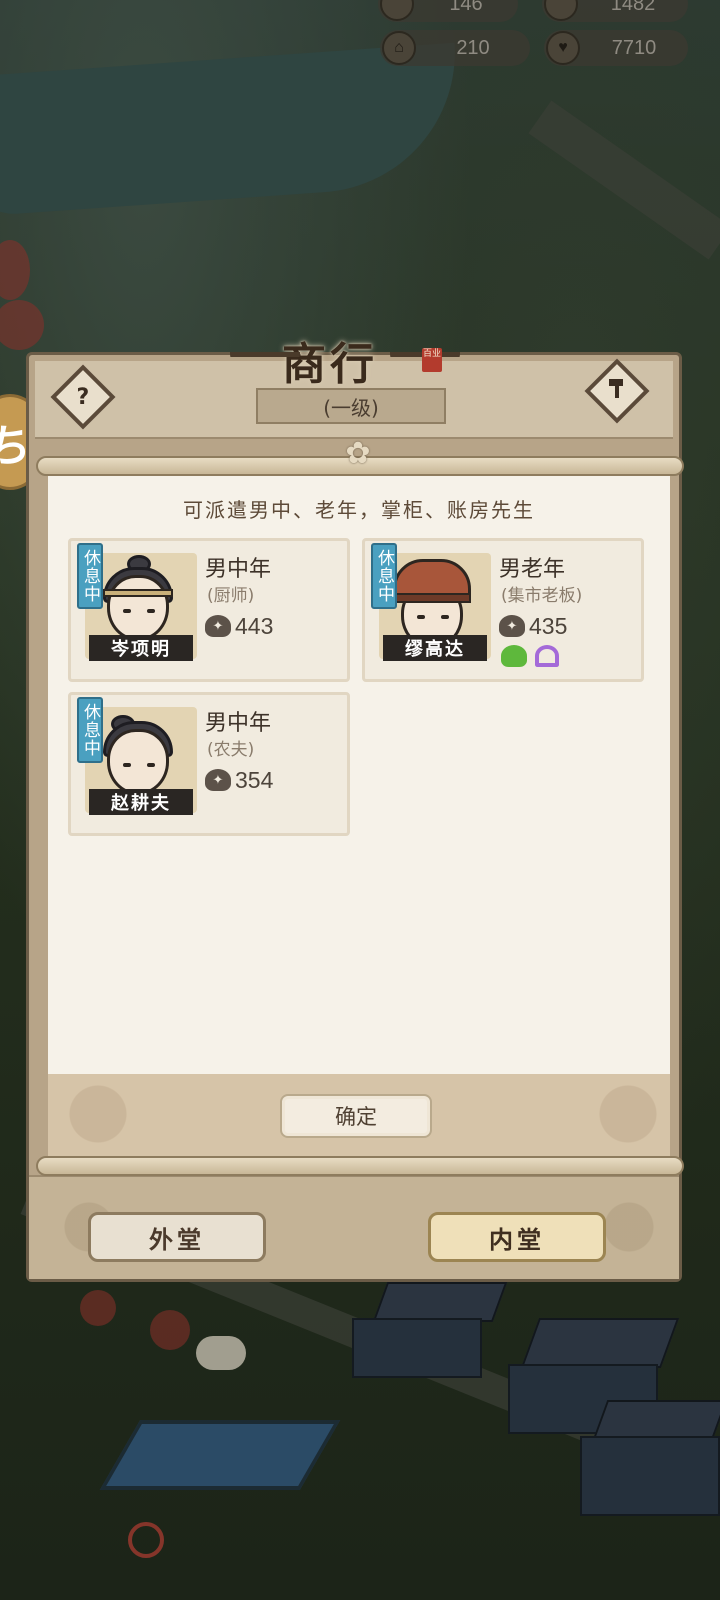 This screenshot has width=720, height=1600. What do you see at coordinates (254, 625) in the screenshot?
I see `power-value: 443` at bounding box center [254, 625].